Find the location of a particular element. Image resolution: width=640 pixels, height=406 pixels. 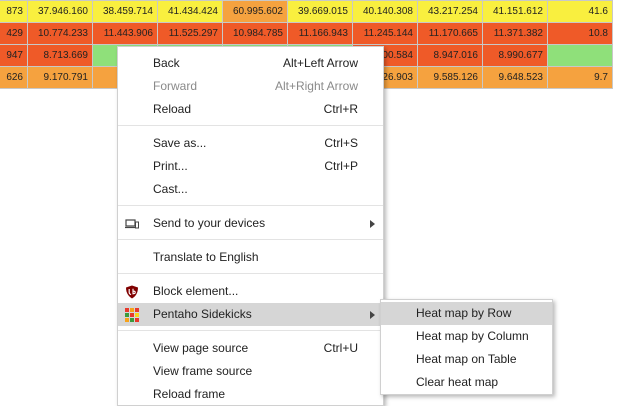

heatmap-cell: 626 is located at coordinates (14, 77).